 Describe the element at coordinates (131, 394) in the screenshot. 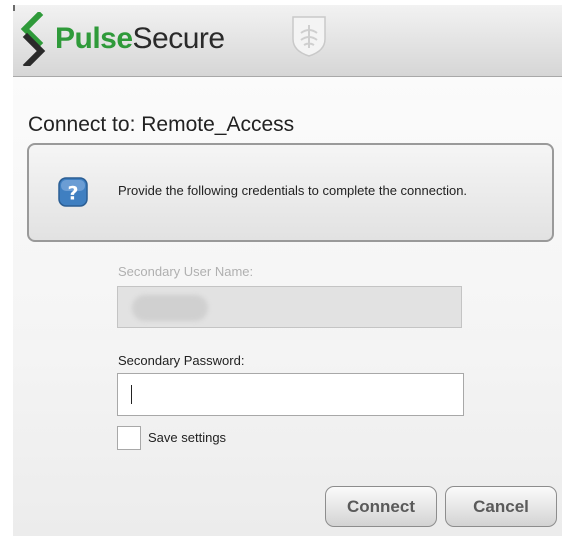

I see `text-cursor` at that location.